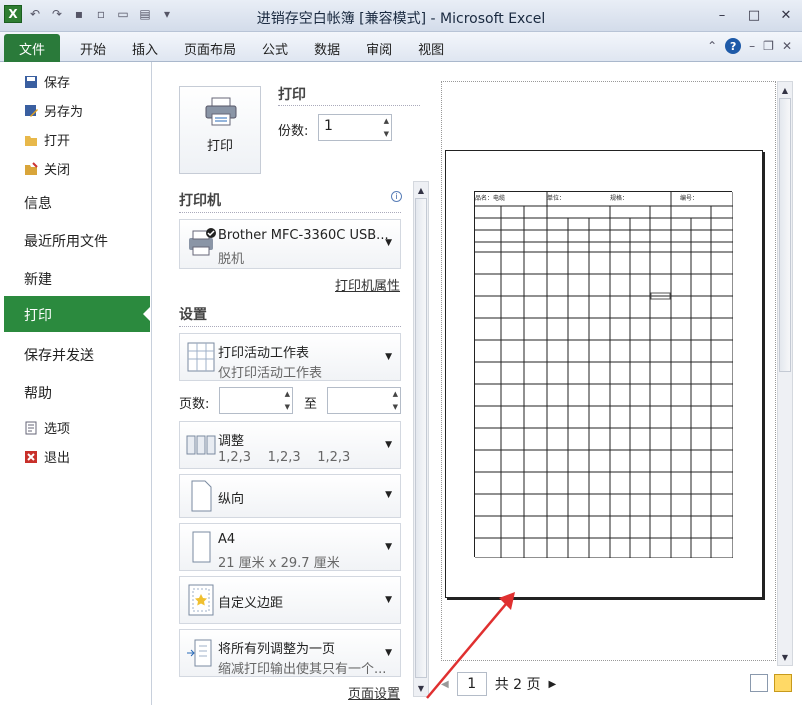 Image resolution: width=802 pixels, height=705 pixels. I want to click on page-setup-link: 页面设置, so click(374, 692).